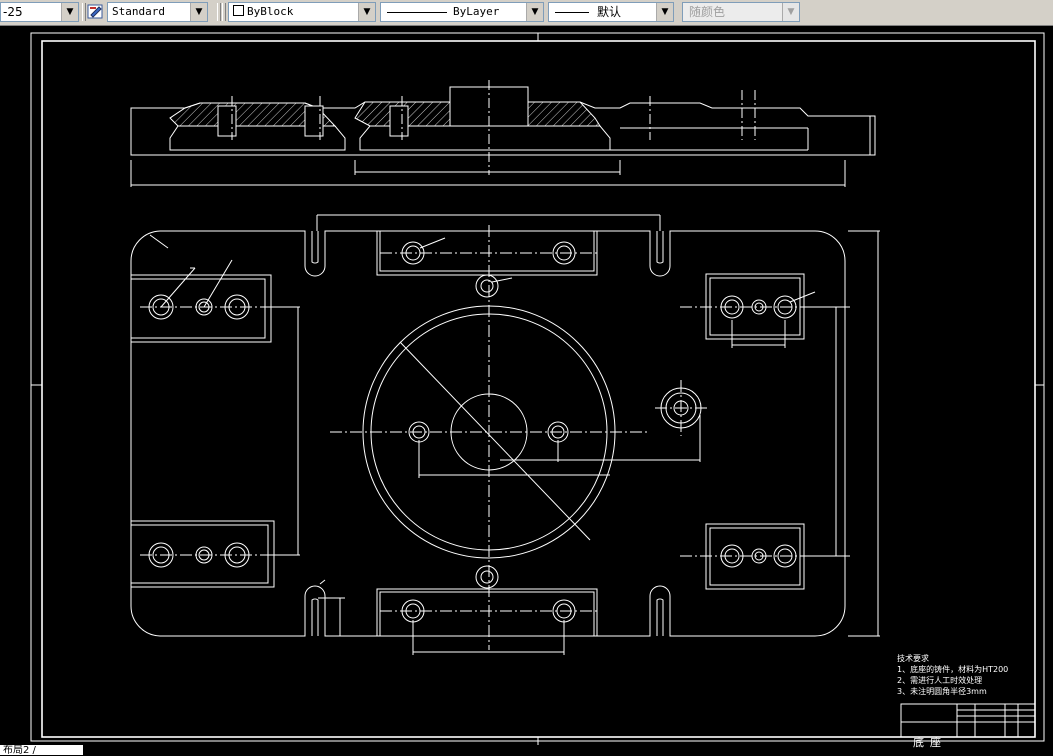 The image size is (1053, 756). What do you see at coordinates (138, 11) in the screenshot?
I see `text-style-value: Standard` at bounding box center [138, 11].